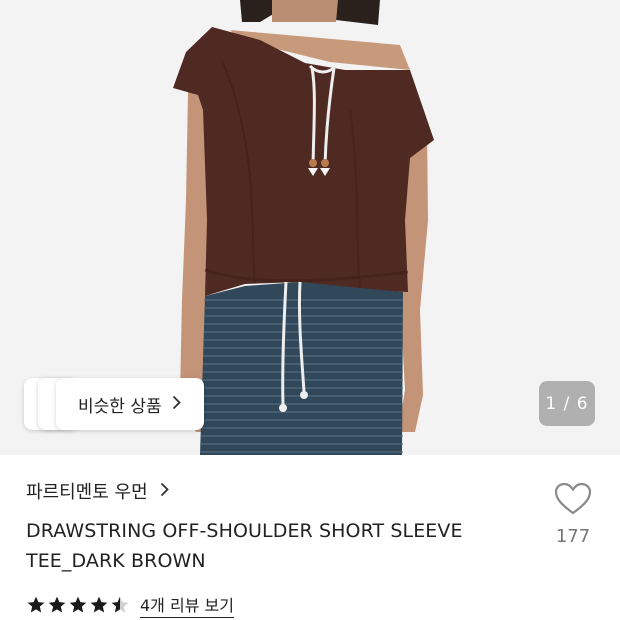 The width and height of the screenshot is (620, 620). Describe the element at coordinates (567, 403) in the screenshot. I see `image-counter: 1 / 6` at that location.